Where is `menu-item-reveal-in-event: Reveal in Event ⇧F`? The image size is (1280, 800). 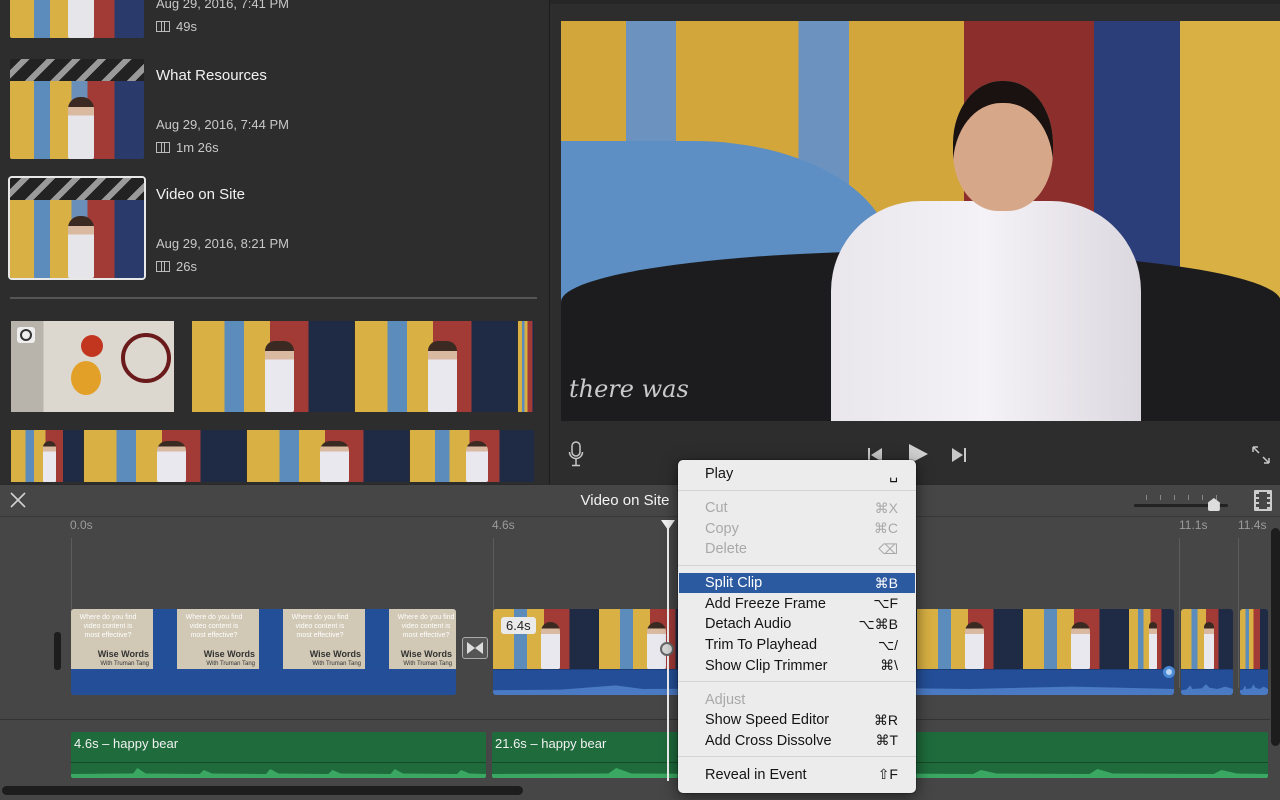
menu-item-reveal-in-event: Reveal in Event ⇧F is located at coordinates (797, 774).